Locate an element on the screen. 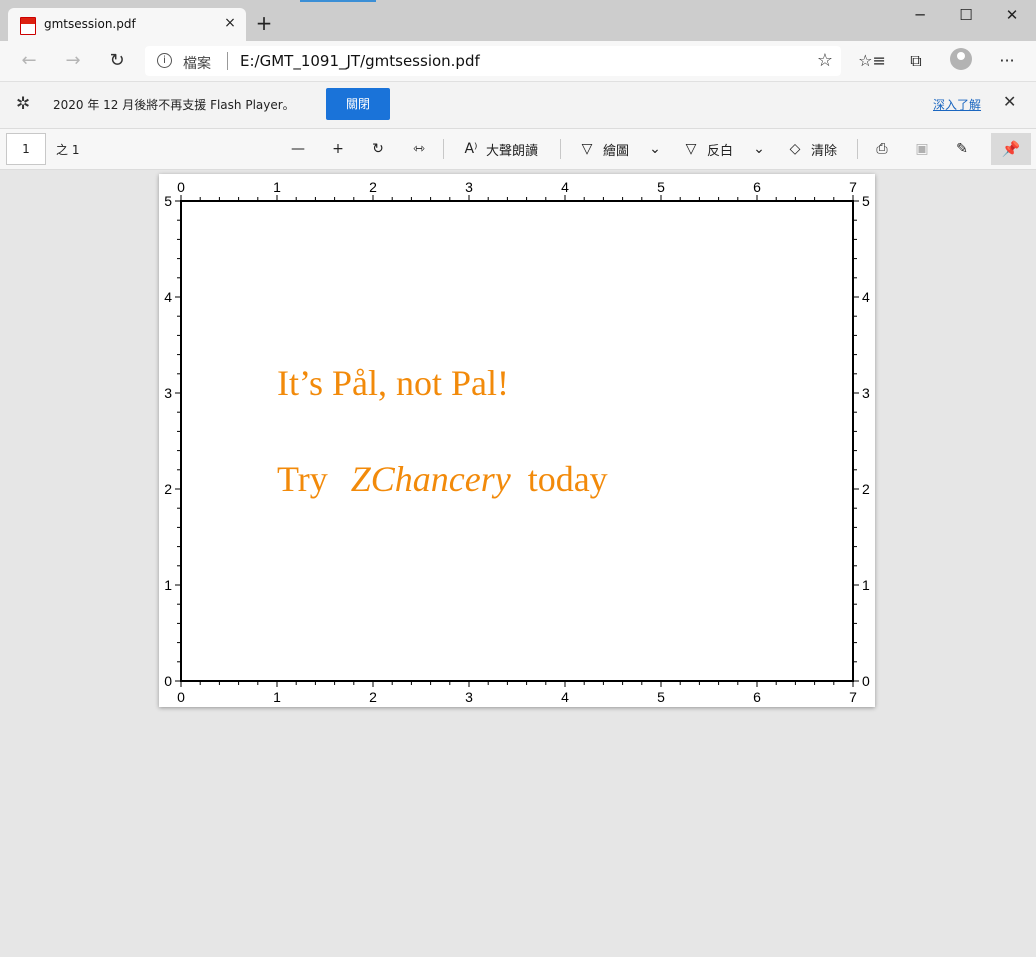  x-tick-label-bottom: 0 is located at coordinates (181, 697).